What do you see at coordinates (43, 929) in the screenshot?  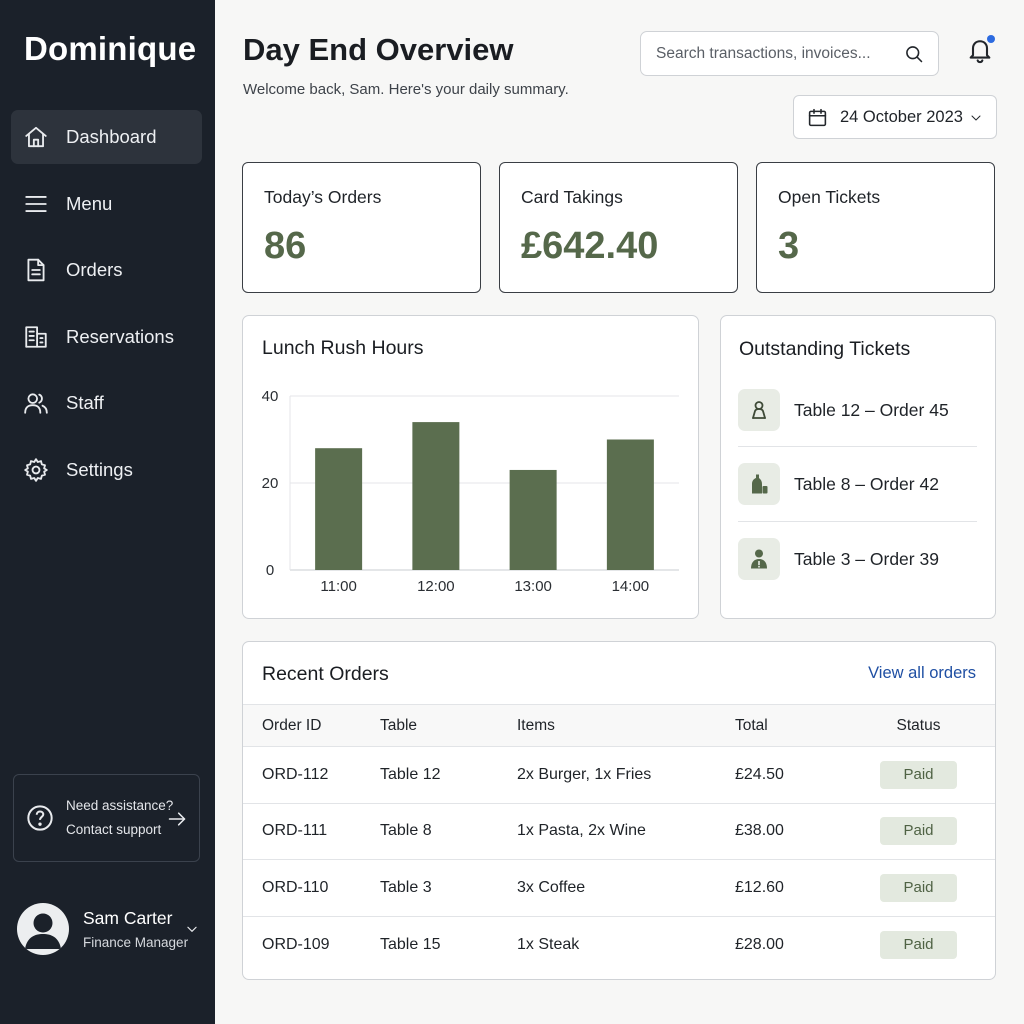 I see `avatar` at bounding box center [43, 929].